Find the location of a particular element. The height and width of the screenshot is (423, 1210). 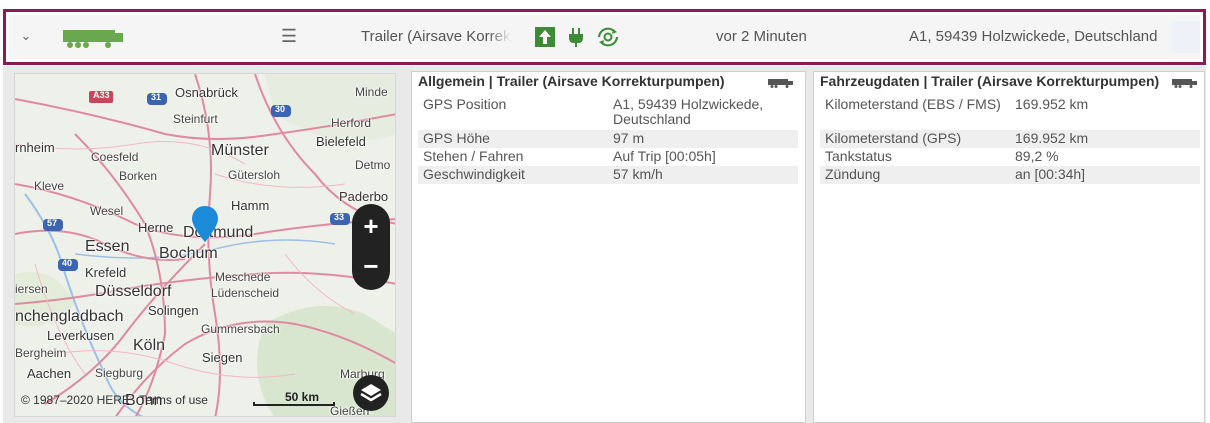

map-attribution: © 1987–2020 HERE Terms of use is located at coordinates (114, 400).